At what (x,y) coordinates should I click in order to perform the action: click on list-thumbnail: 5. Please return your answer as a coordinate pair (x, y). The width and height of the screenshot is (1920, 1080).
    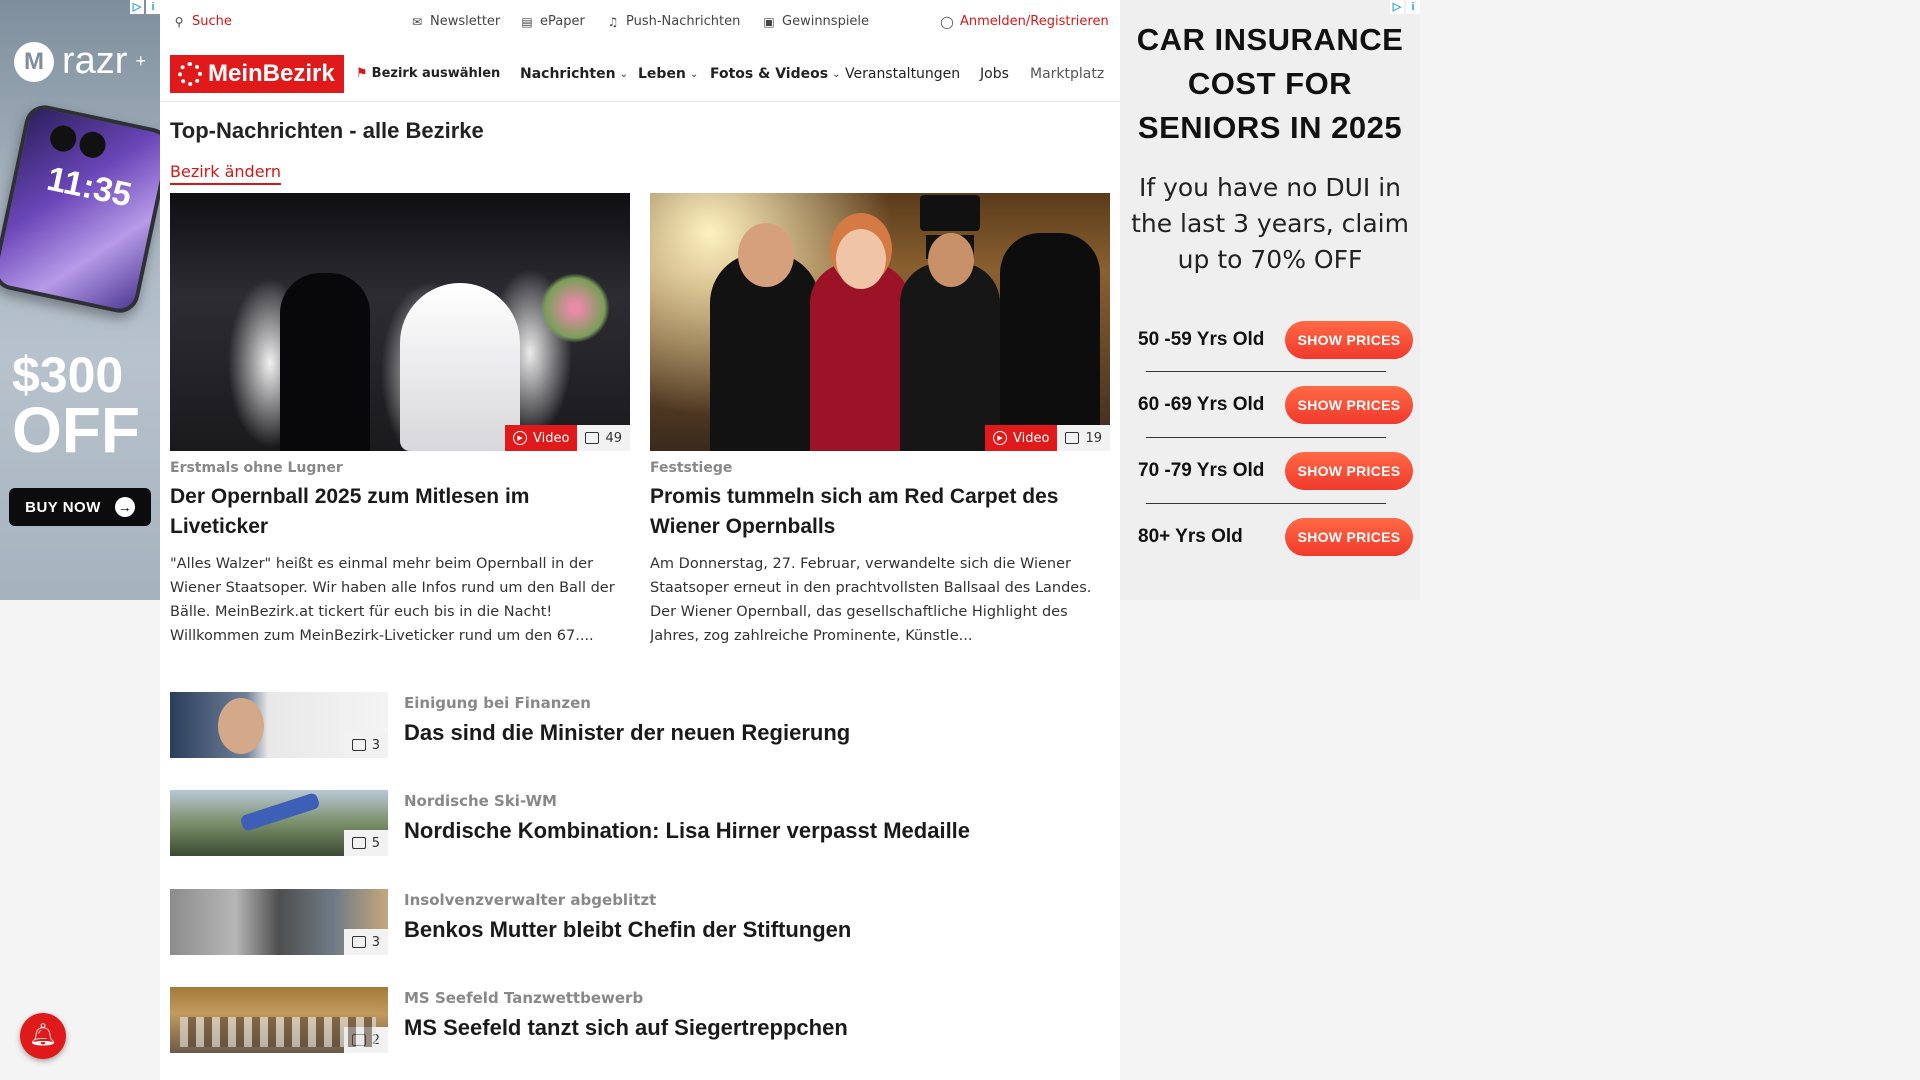
    Looking at the image, I should click on (279, 823).